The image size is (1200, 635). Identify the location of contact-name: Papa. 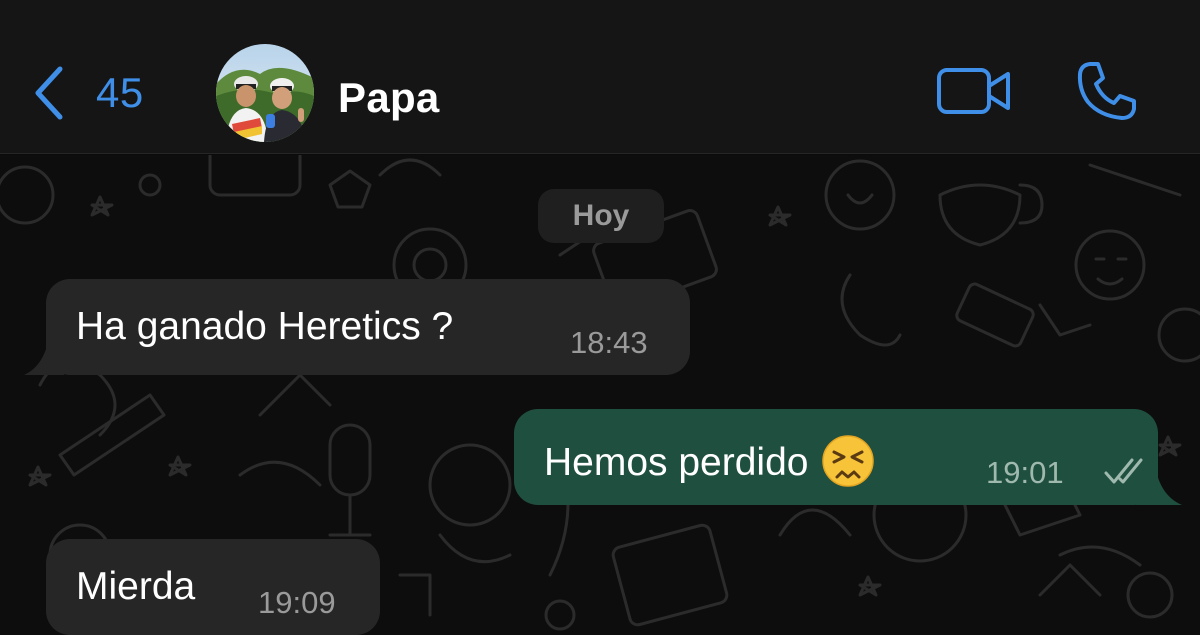
(389, 98).